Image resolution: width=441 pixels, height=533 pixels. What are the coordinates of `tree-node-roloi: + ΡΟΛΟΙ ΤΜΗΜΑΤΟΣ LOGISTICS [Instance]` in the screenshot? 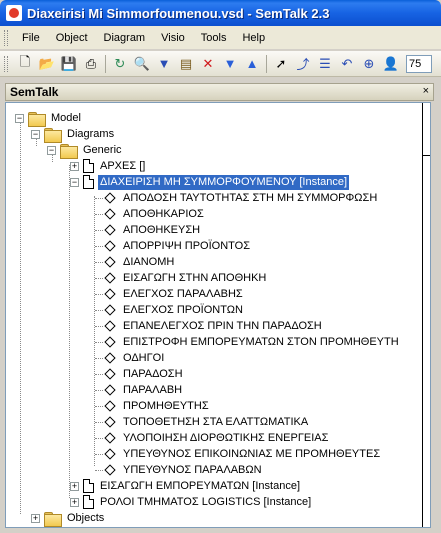 It's located at (191, 502).